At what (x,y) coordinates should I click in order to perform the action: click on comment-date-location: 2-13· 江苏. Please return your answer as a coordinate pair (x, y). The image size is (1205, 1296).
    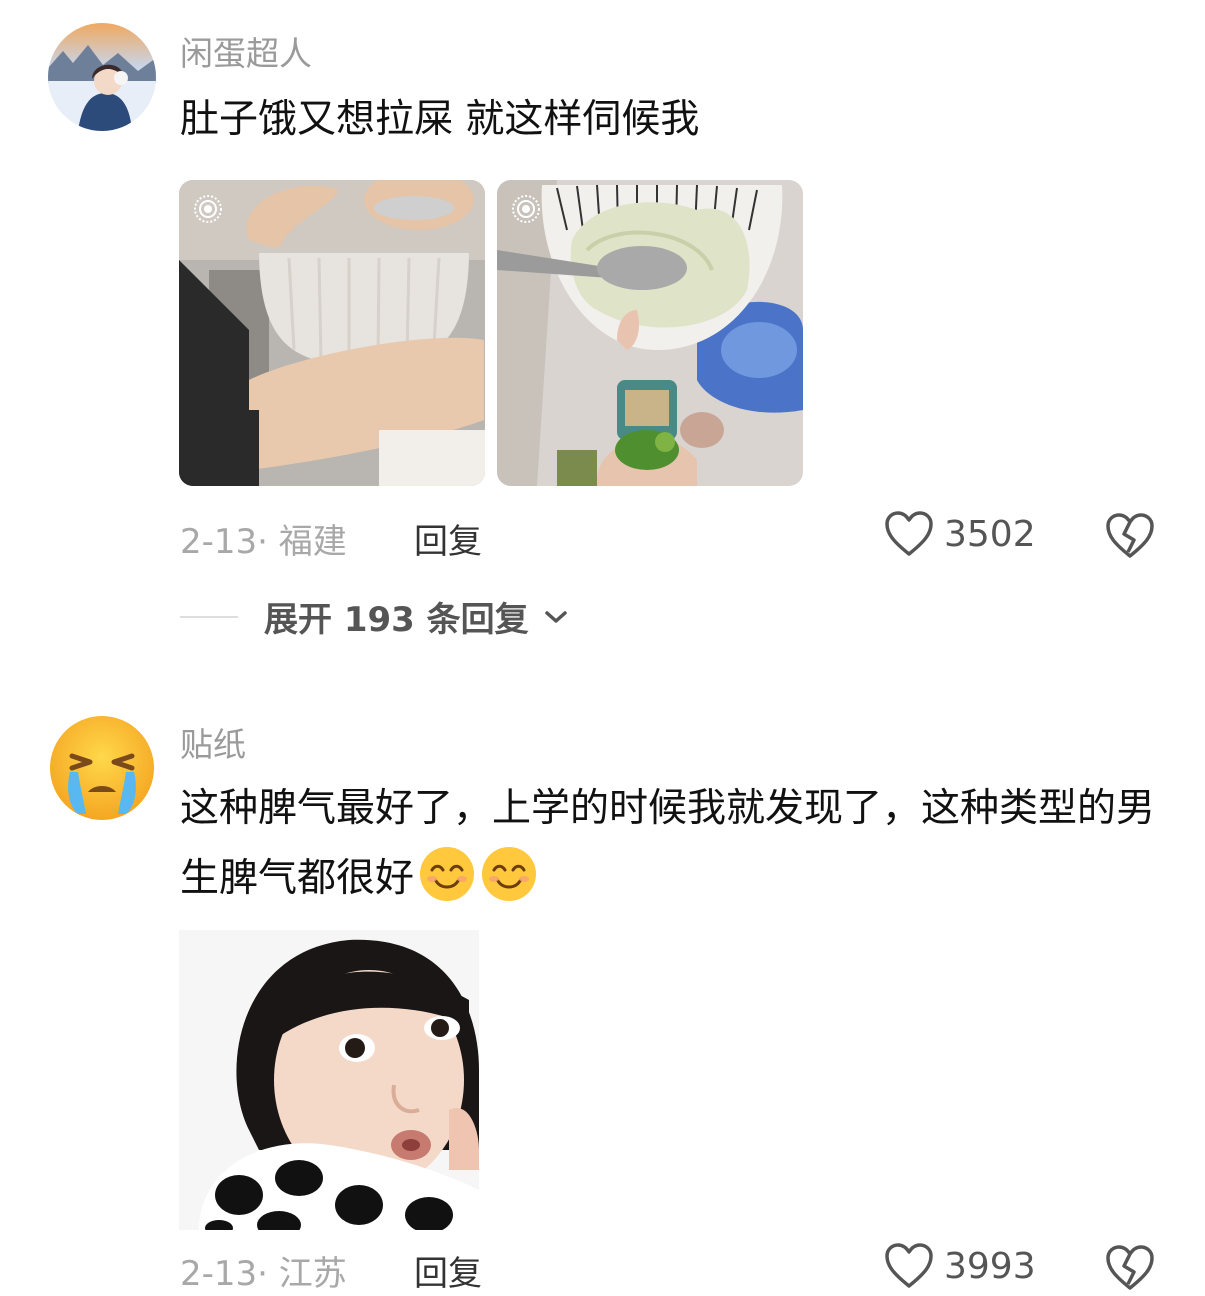
    Looking at the image, I should click on (263, 1274).